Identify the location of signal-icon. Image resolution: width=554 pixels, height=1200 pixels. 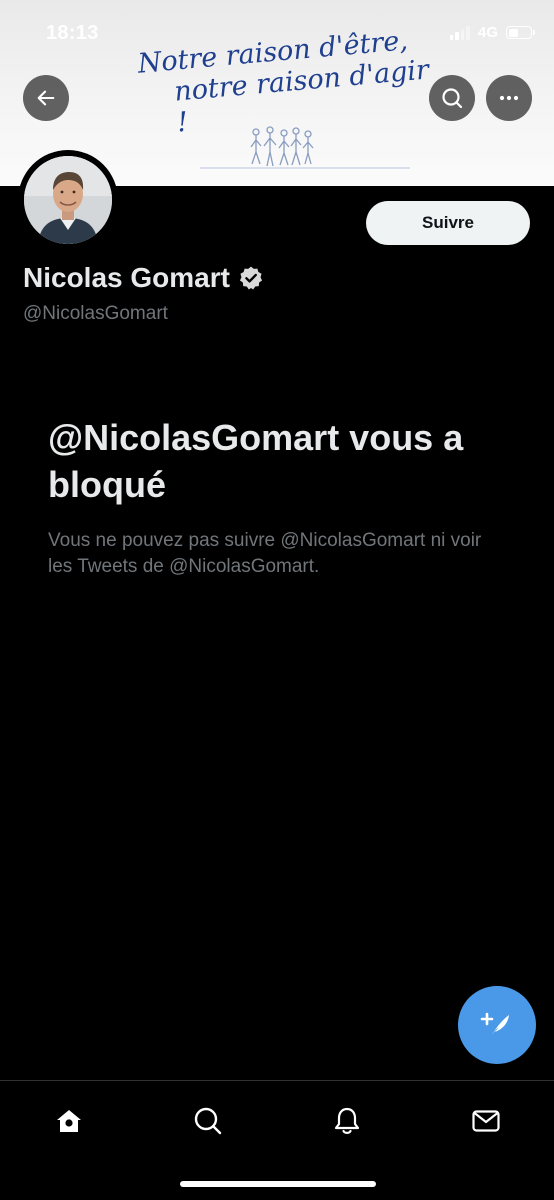
(459, 32).